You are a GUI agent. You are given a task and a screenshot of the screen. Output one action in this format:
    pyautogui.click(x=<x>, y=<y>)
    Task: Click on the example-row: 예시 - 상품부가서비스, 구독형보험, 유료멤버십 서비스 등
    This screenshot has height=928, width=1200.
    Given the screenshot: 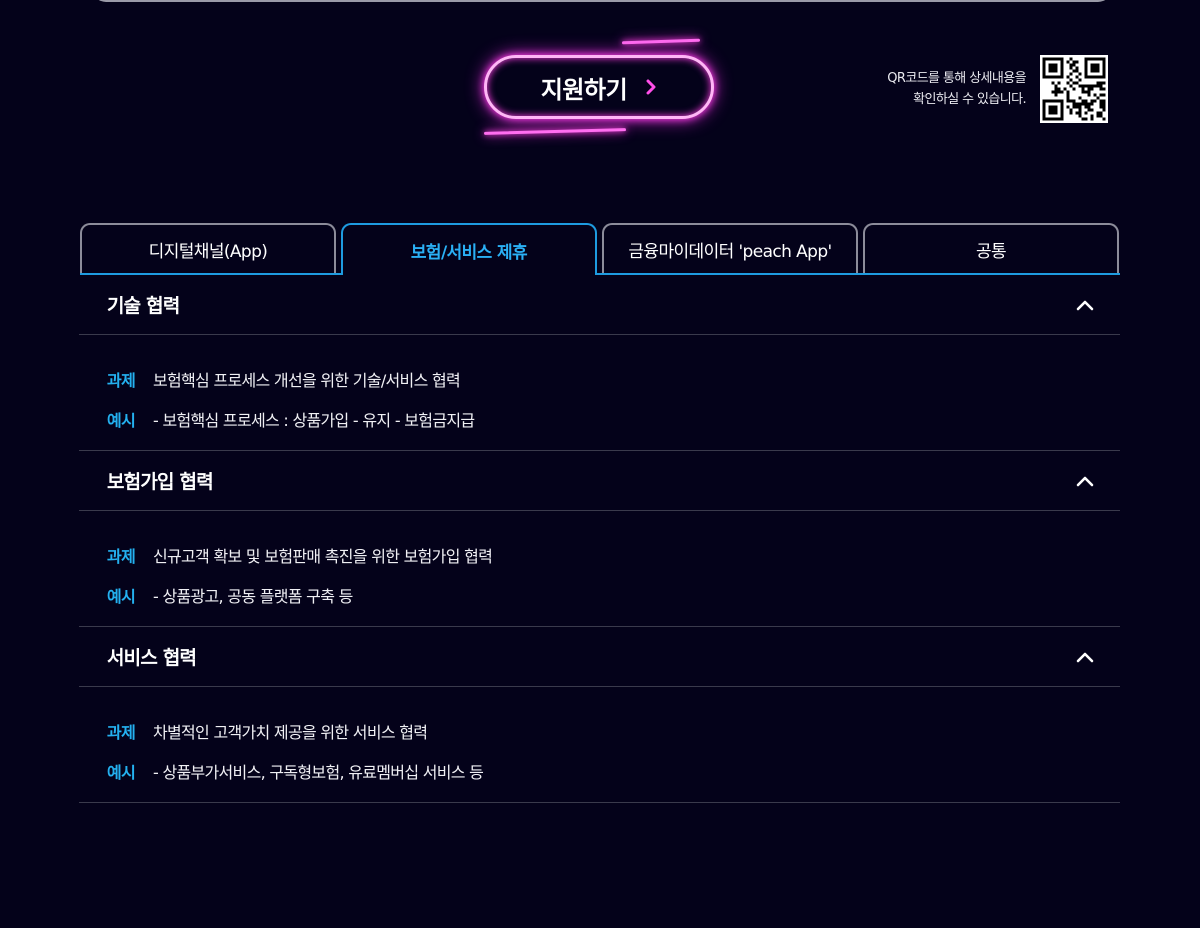 What is the action you would take?
    pyautogui.click(x=599, y=771)
    